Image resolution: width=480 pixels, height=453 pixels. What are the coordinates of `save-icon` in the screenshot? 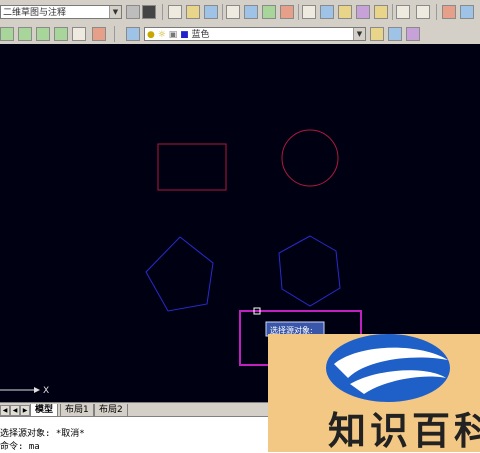 It's located at (211, 12).